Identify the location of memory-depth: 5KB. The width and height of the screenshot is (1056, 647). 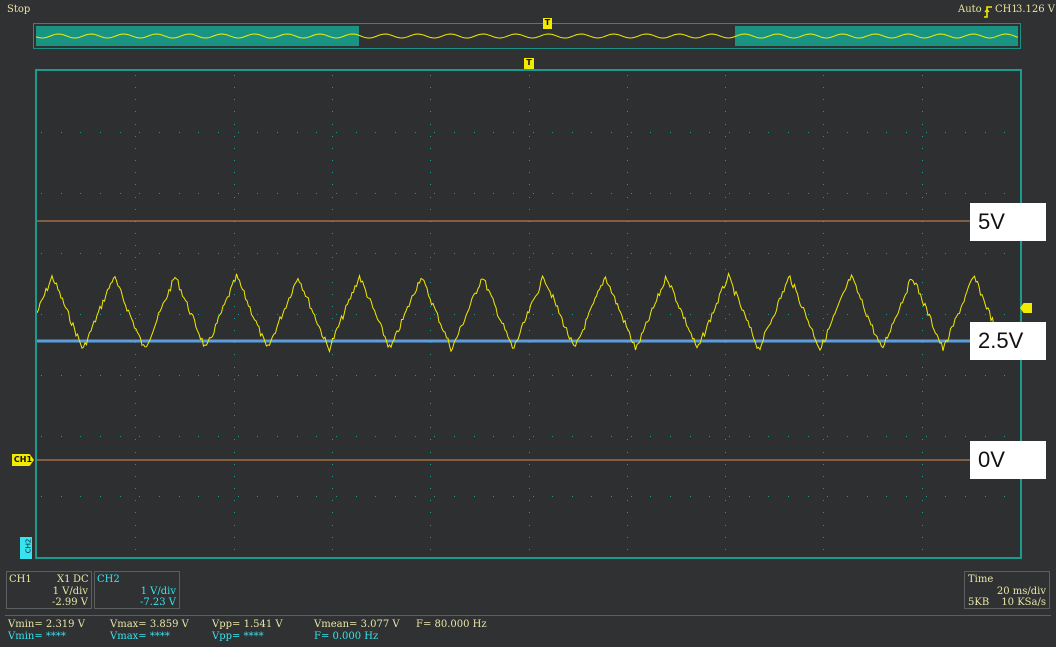
(979, 602).